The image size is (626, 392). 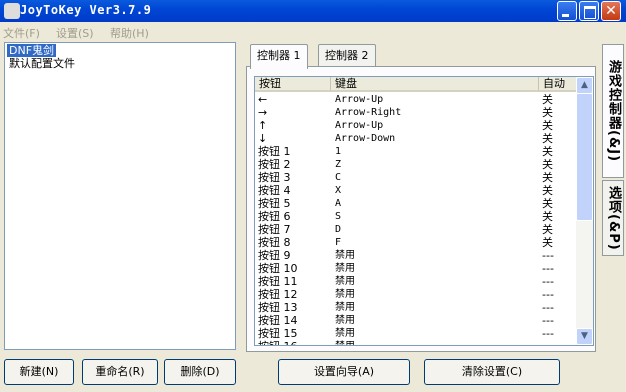 What do you see at coordinates (416, 255) in the screenshot?
I see `mapping-row: 按钮 9 禁用 ---` at bounding box center [416, 255].